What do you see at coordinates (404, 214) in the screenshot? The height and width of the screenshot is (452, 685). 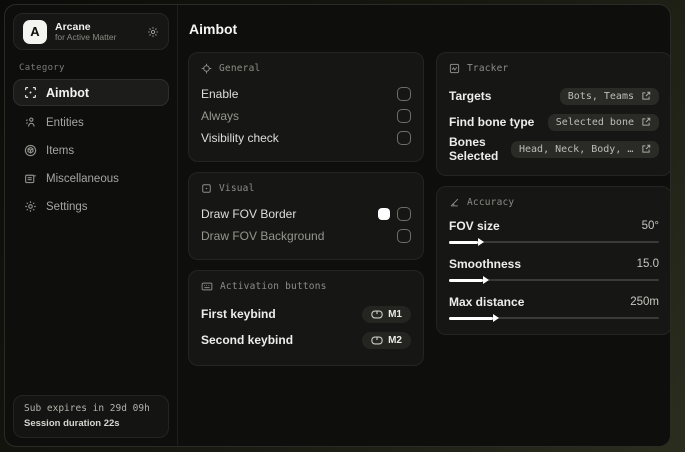 I see `fov-border-checkbox` at bounding box center [404, 214].